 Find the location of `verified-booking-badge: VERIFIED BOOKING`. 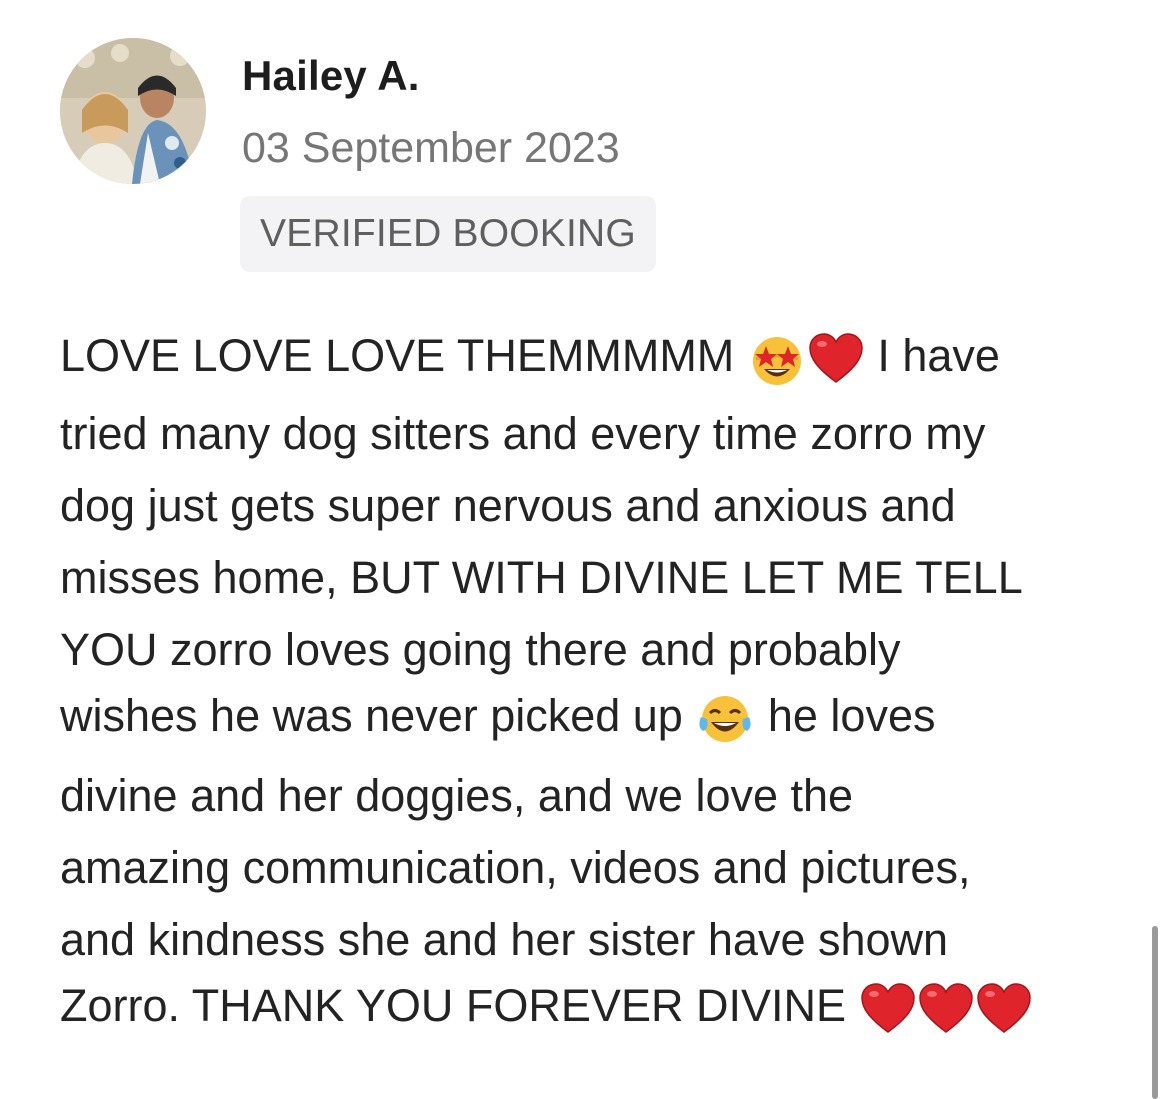

verified-booking-badge: VERIFIED BOOKING is located at coordinates (448, 234).